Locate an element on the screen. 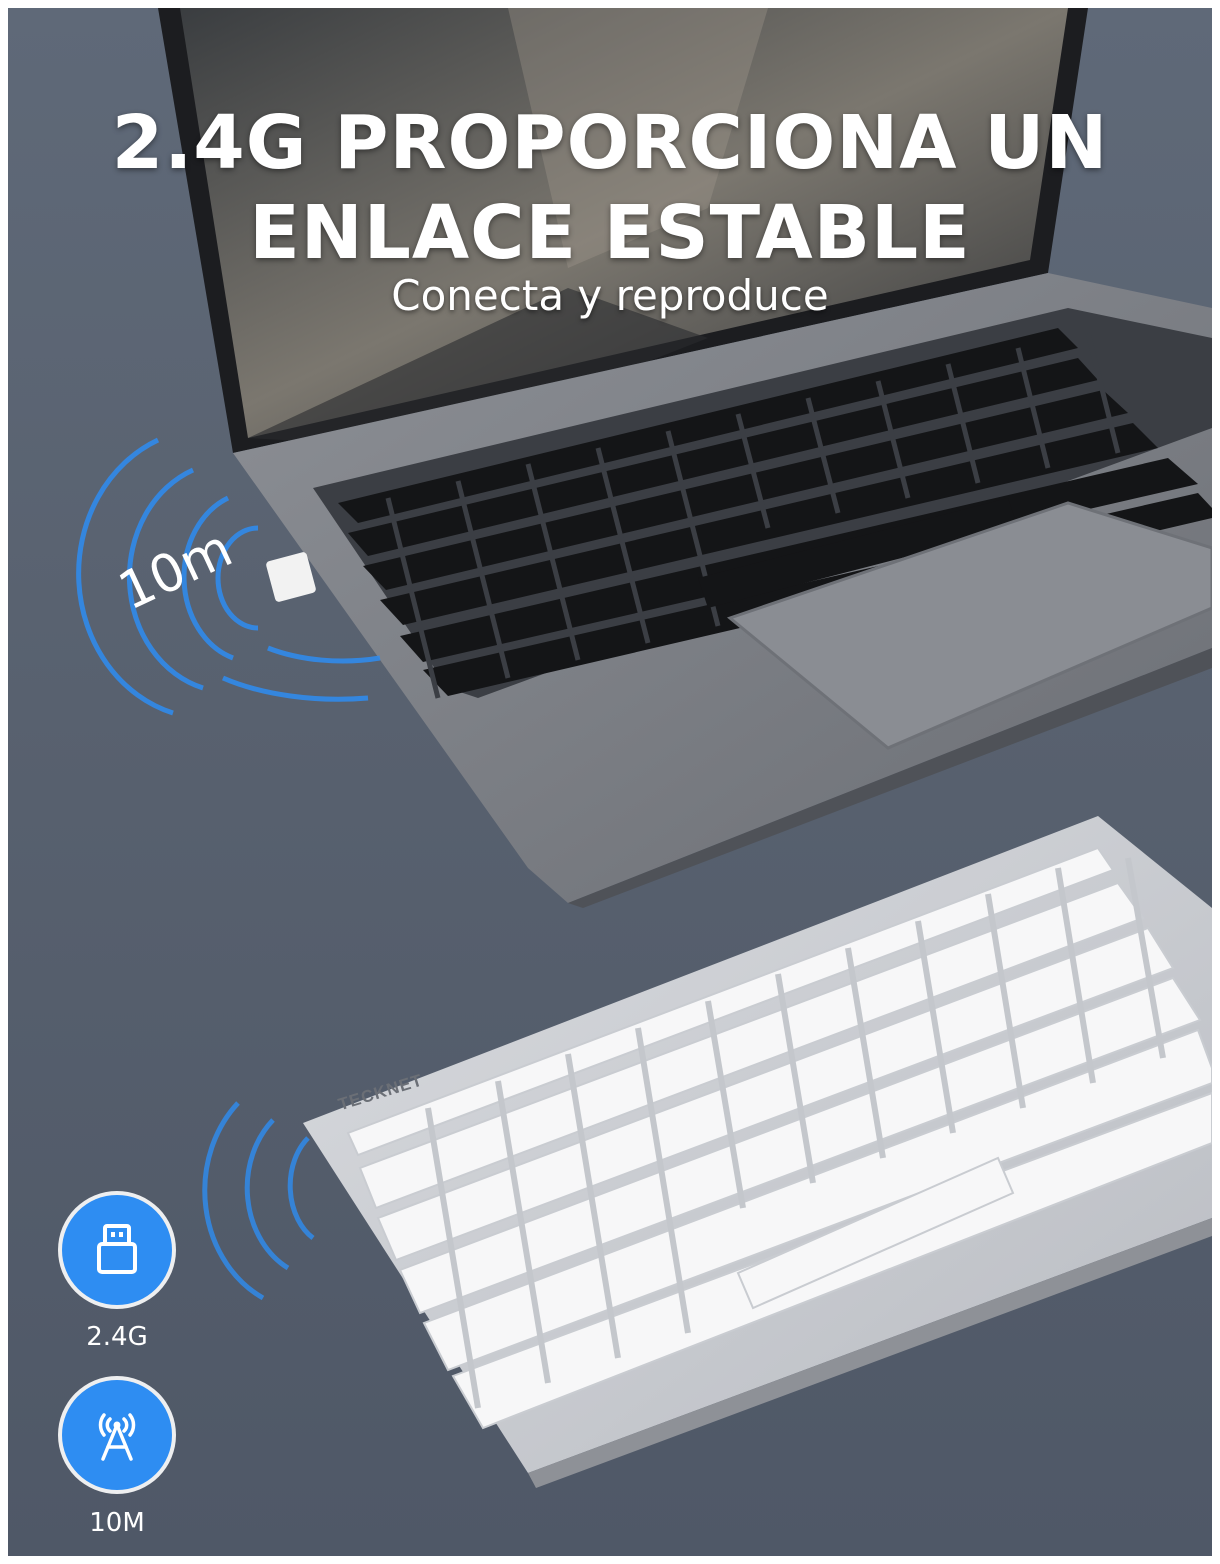 Image resolution: width=1220 pixels, height=1564 pixels. subtitle: Conecta y reproduce is located at coordinates (610, 295).